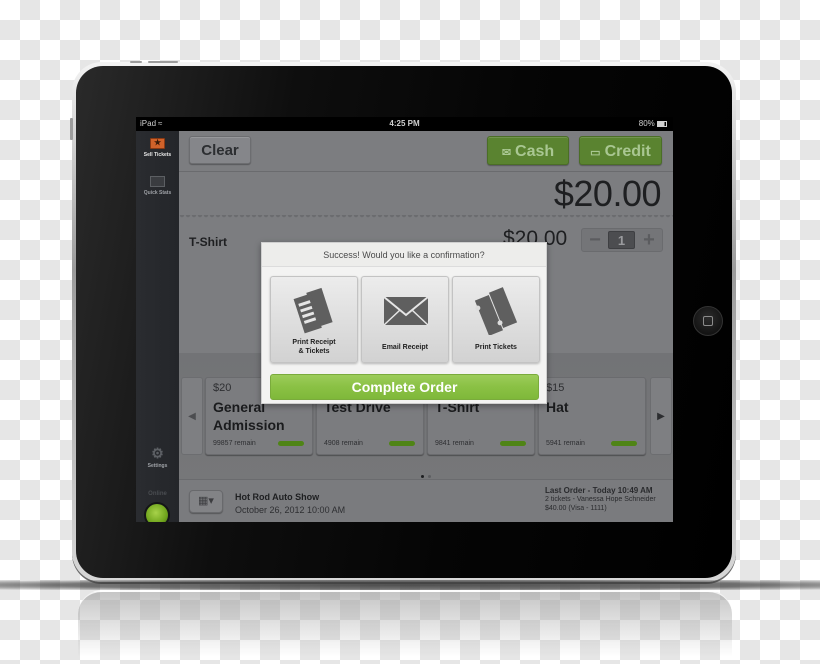  Describe the element at coordinates (607, 193) in the screenshot. I see `order-total: $20.00` at that location.